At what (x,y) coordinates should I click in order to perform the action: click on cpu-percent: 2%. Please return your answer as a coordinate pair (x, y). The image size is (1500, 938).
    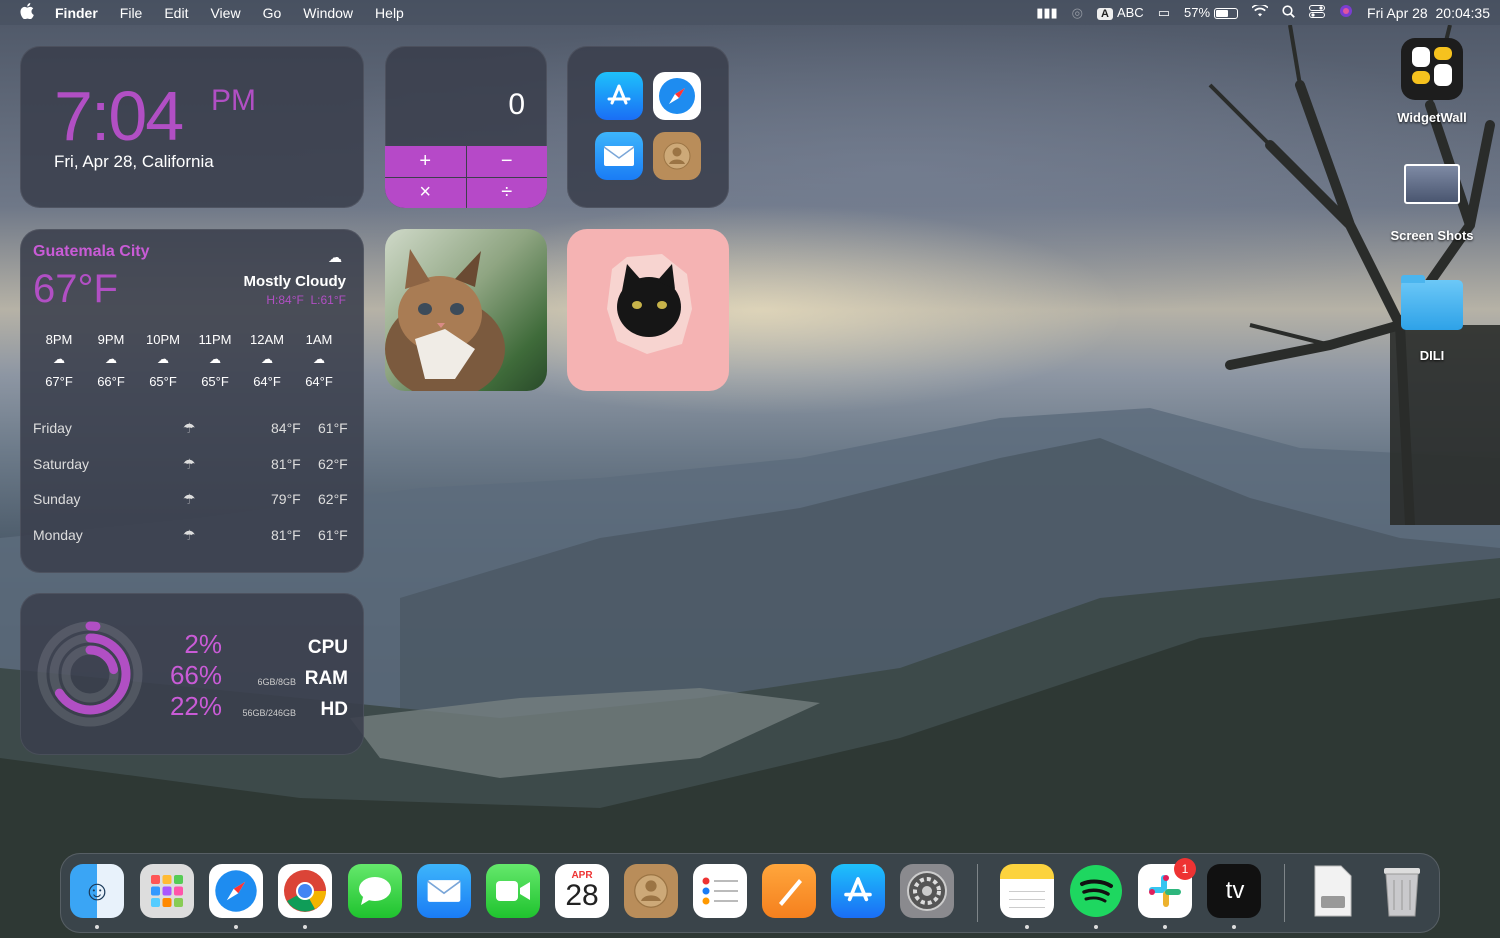
    Looking at the image, I should click on (203, 644).